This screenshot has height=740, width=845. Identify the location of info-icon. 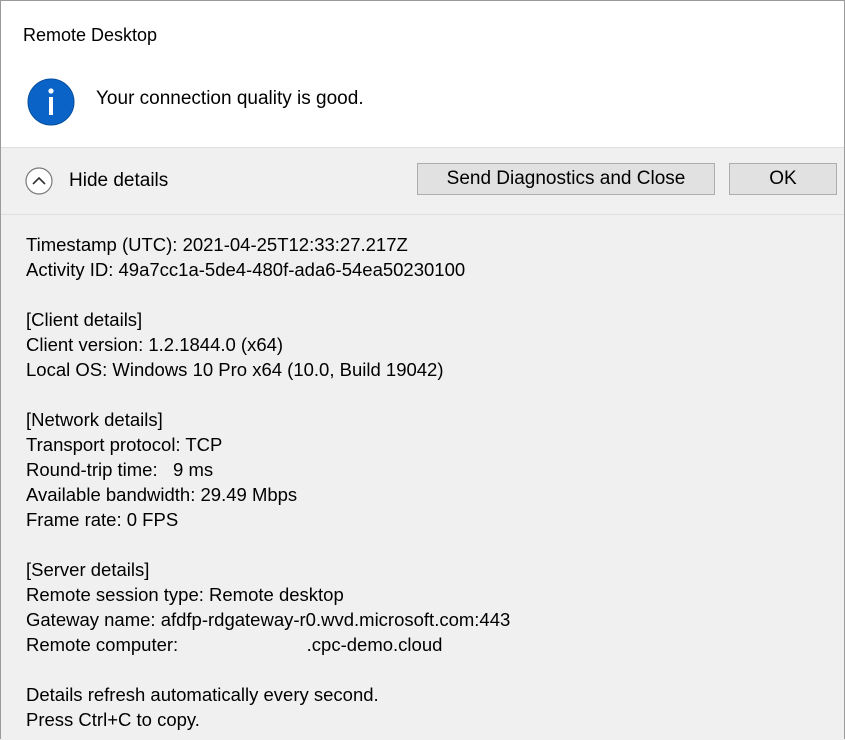
(51, 102).